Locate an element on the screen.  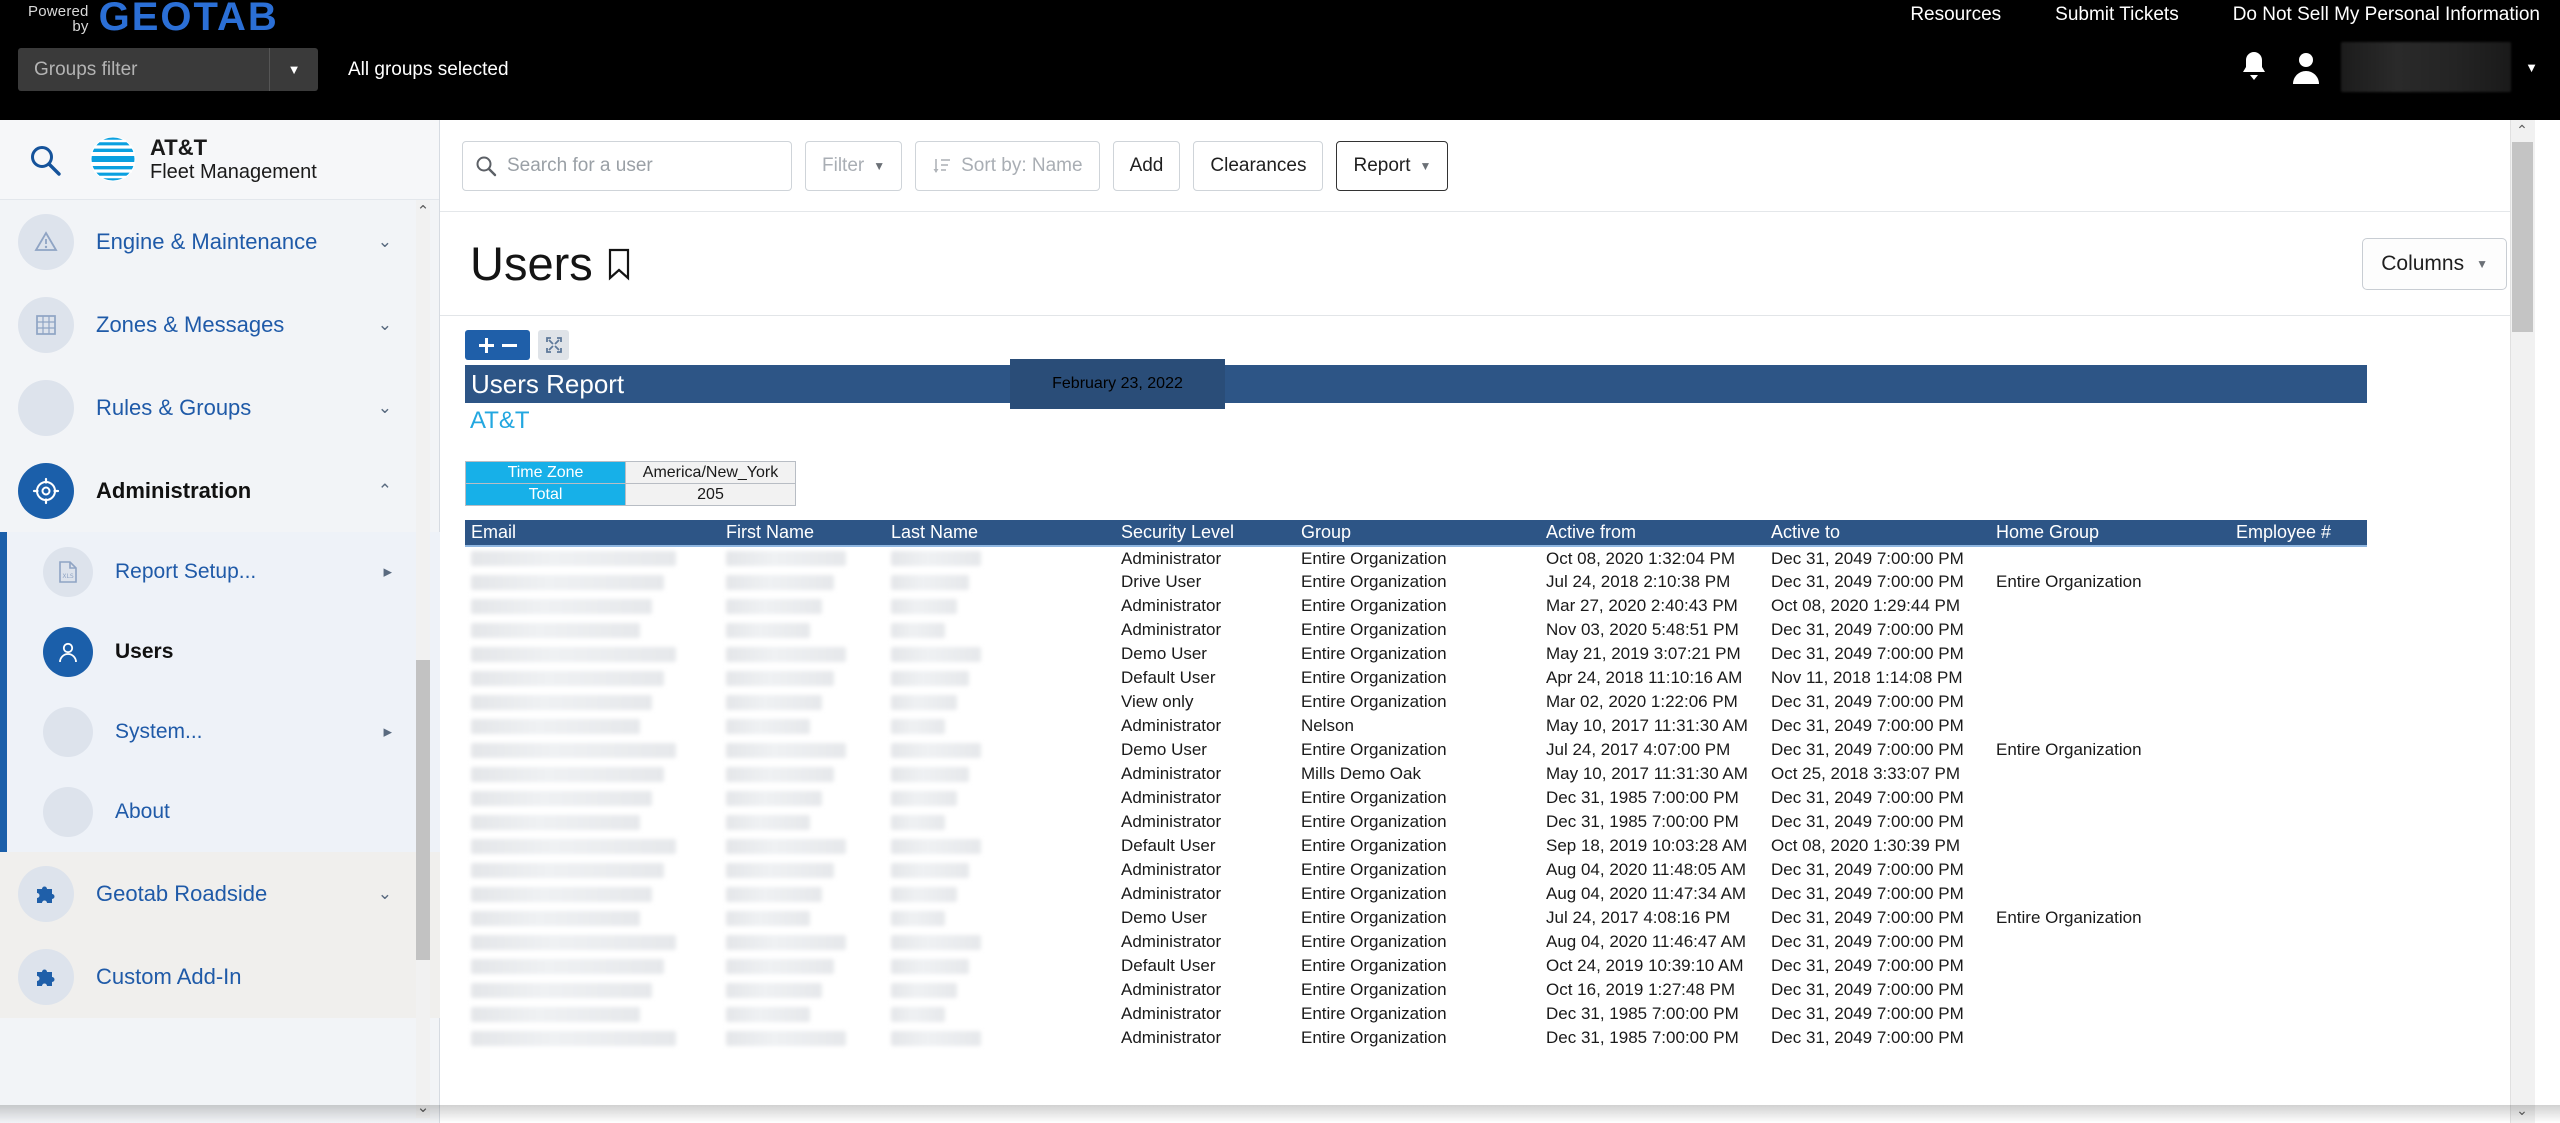
column-header-last-name: Last Name is located at coordinates (1000, 533).